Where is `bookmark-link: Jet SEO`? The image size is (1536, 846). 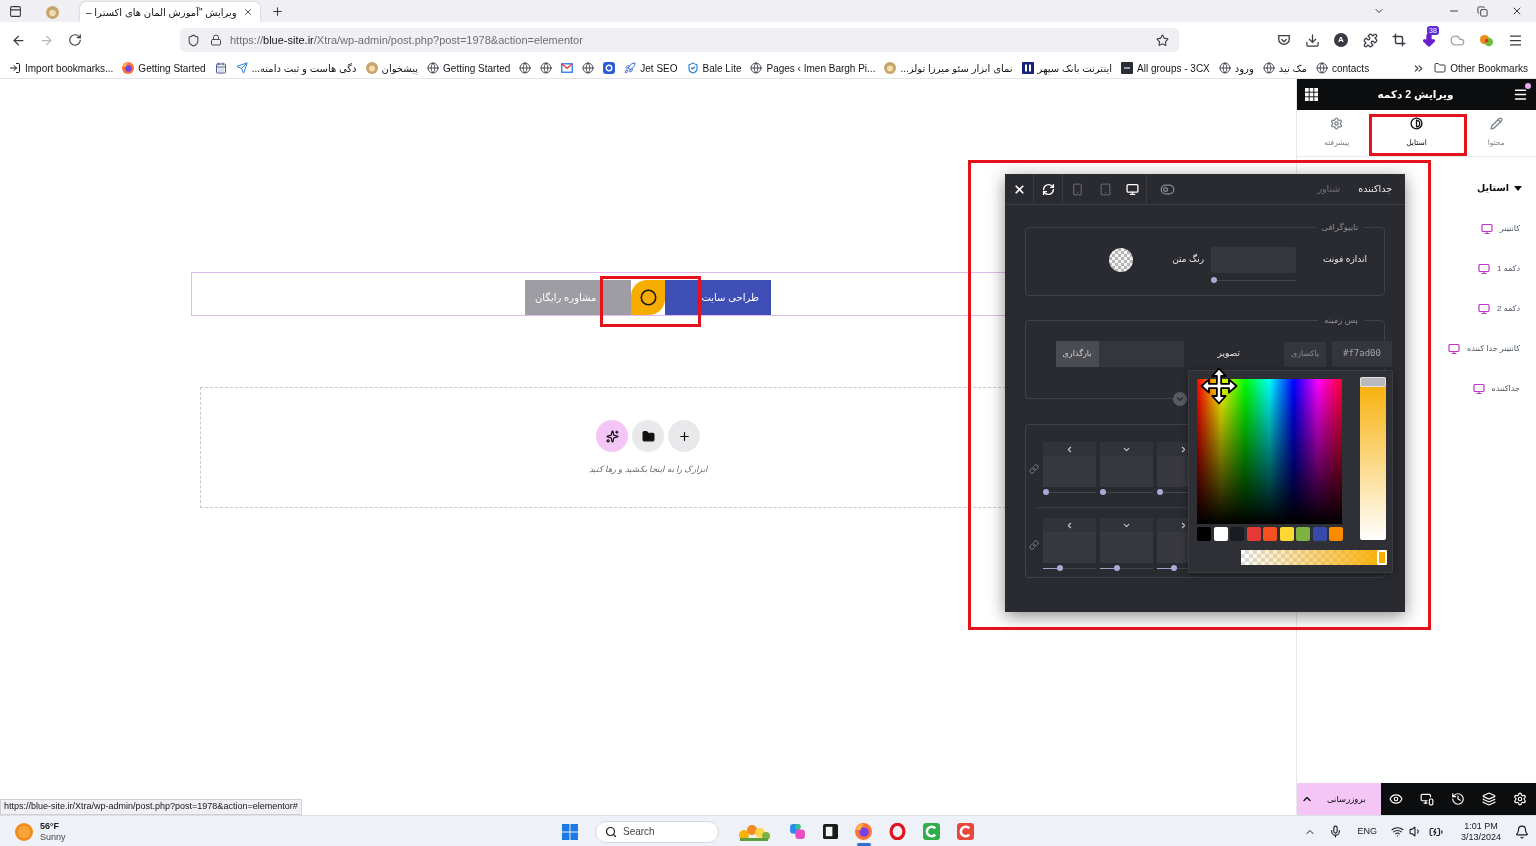
bookmark-link: Jet SEO is located at coordinates (651, 68).